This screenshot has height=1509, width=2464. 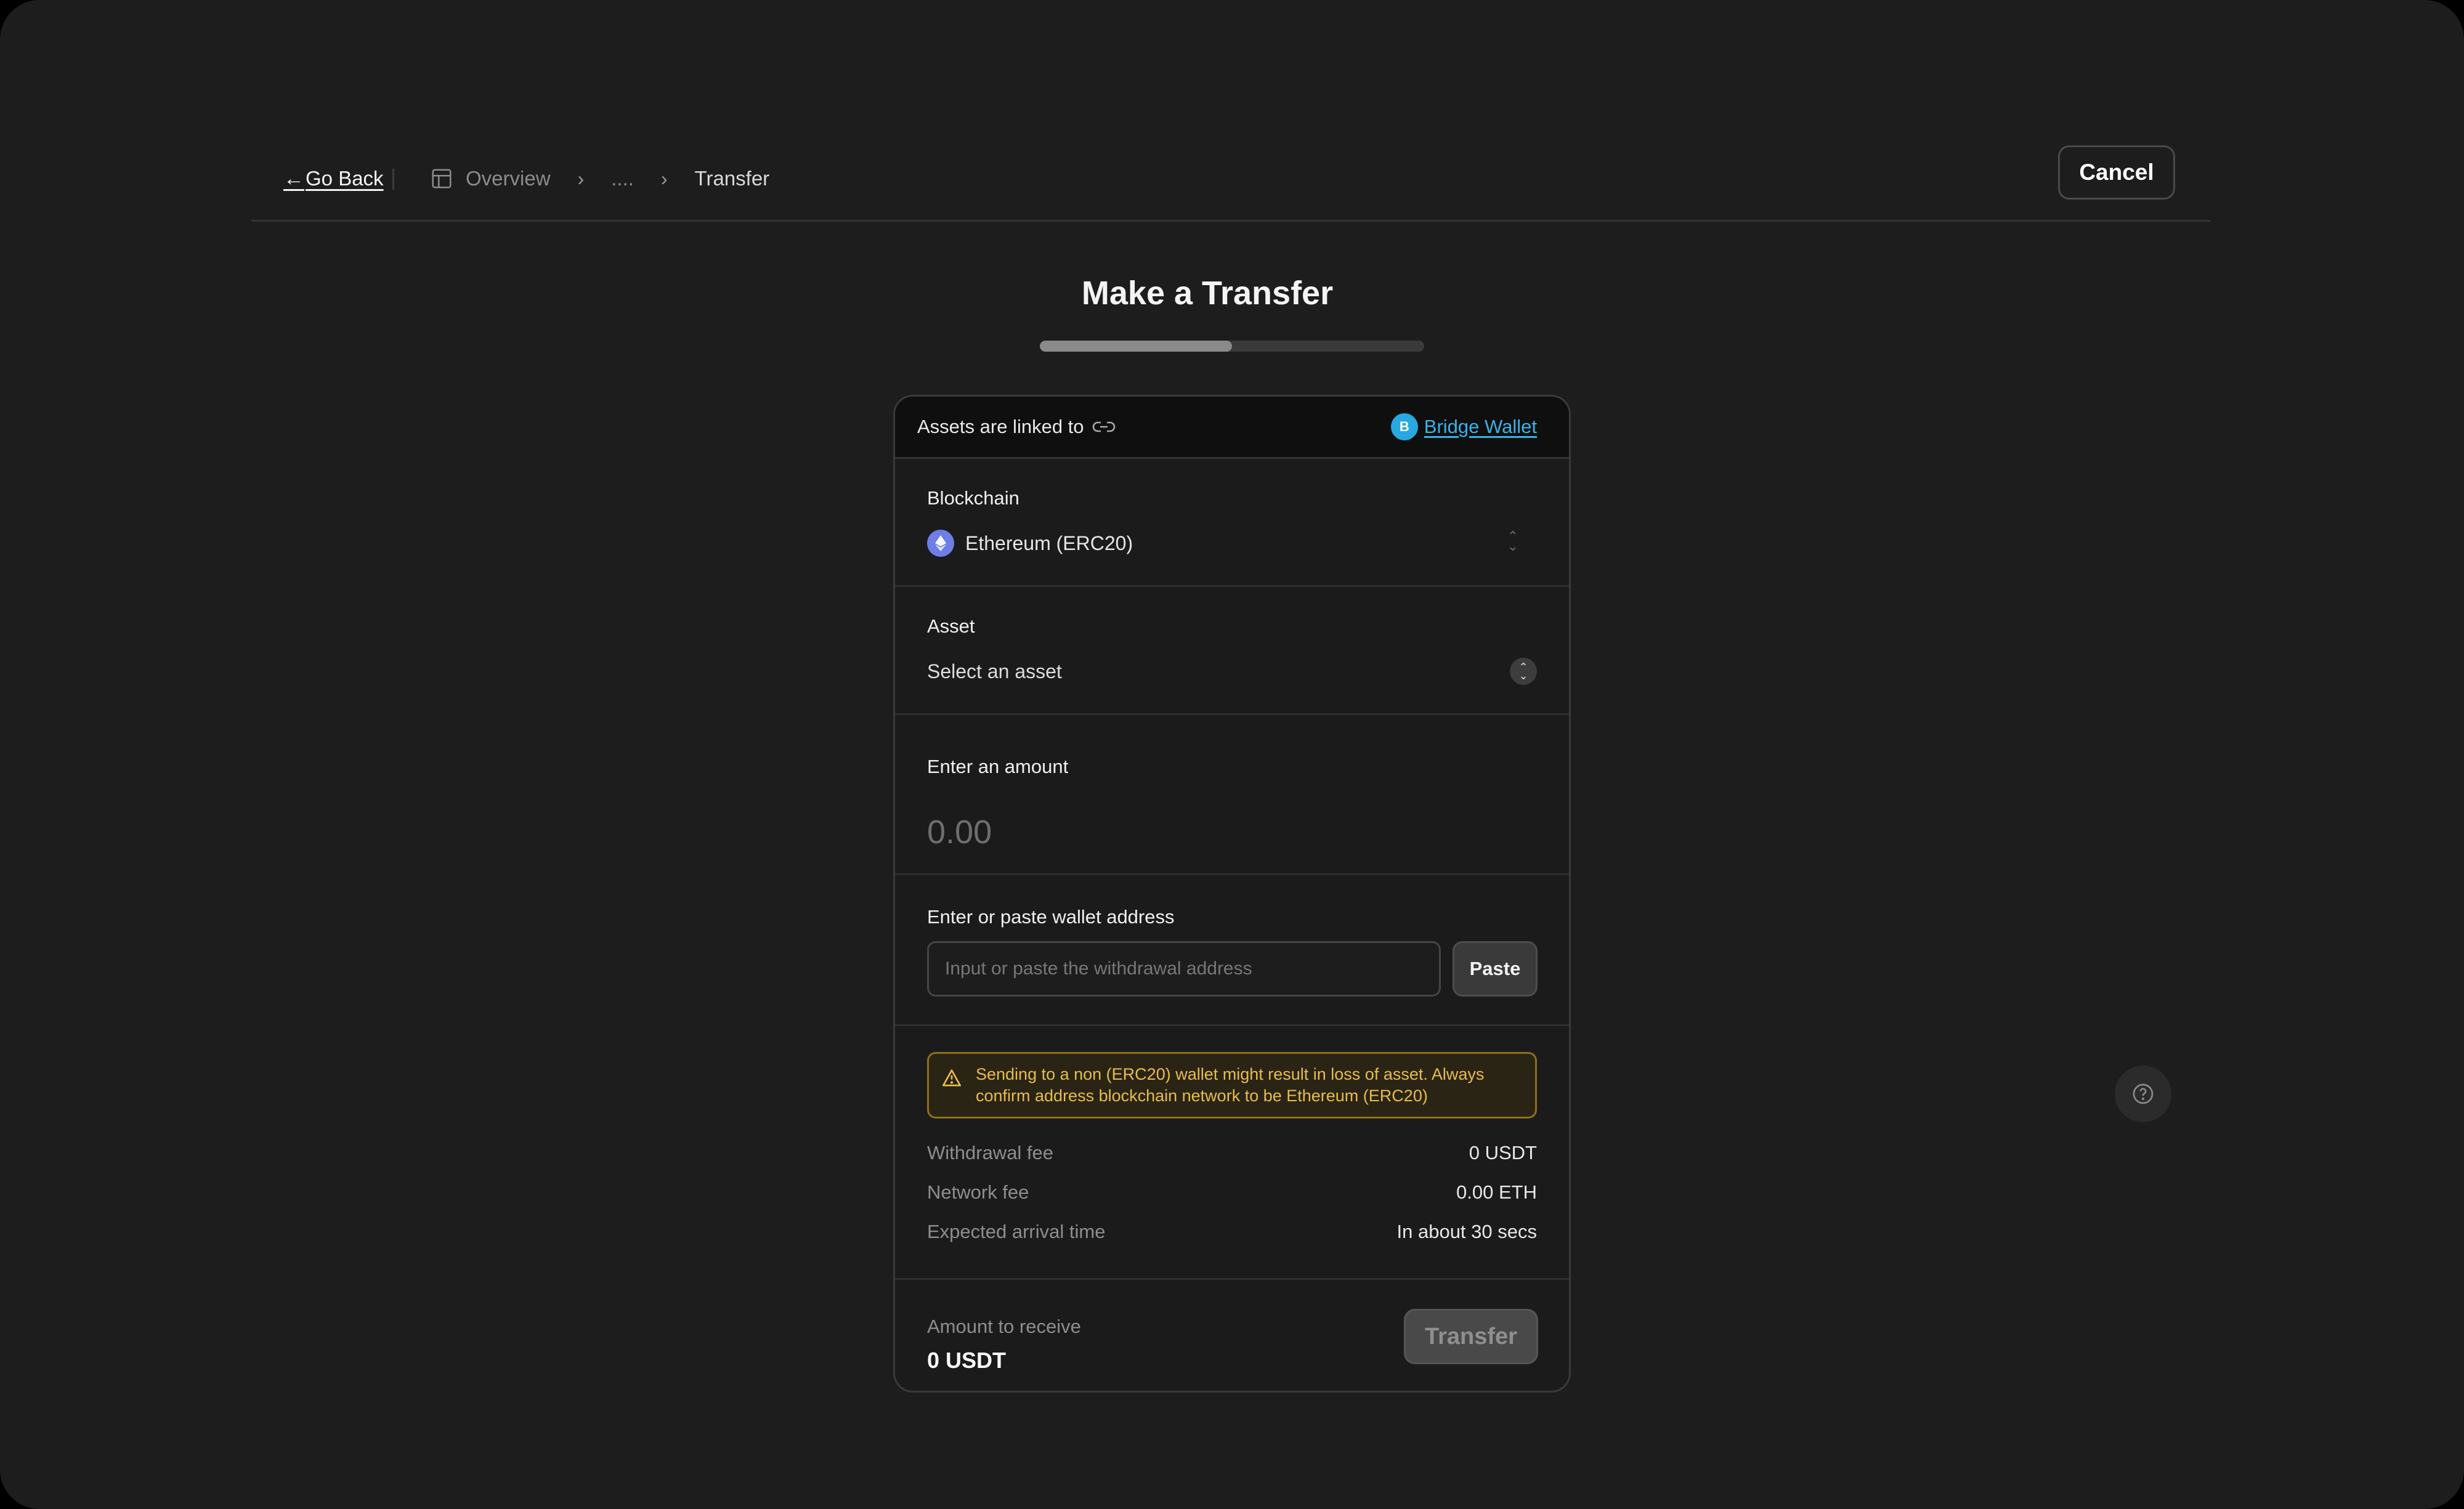 What do you see at coordinates (1232, 1192) in the screenshot?
I see `fee-row-network: Network fee 0.00 ETH` at bounding box center [1232, 1192].